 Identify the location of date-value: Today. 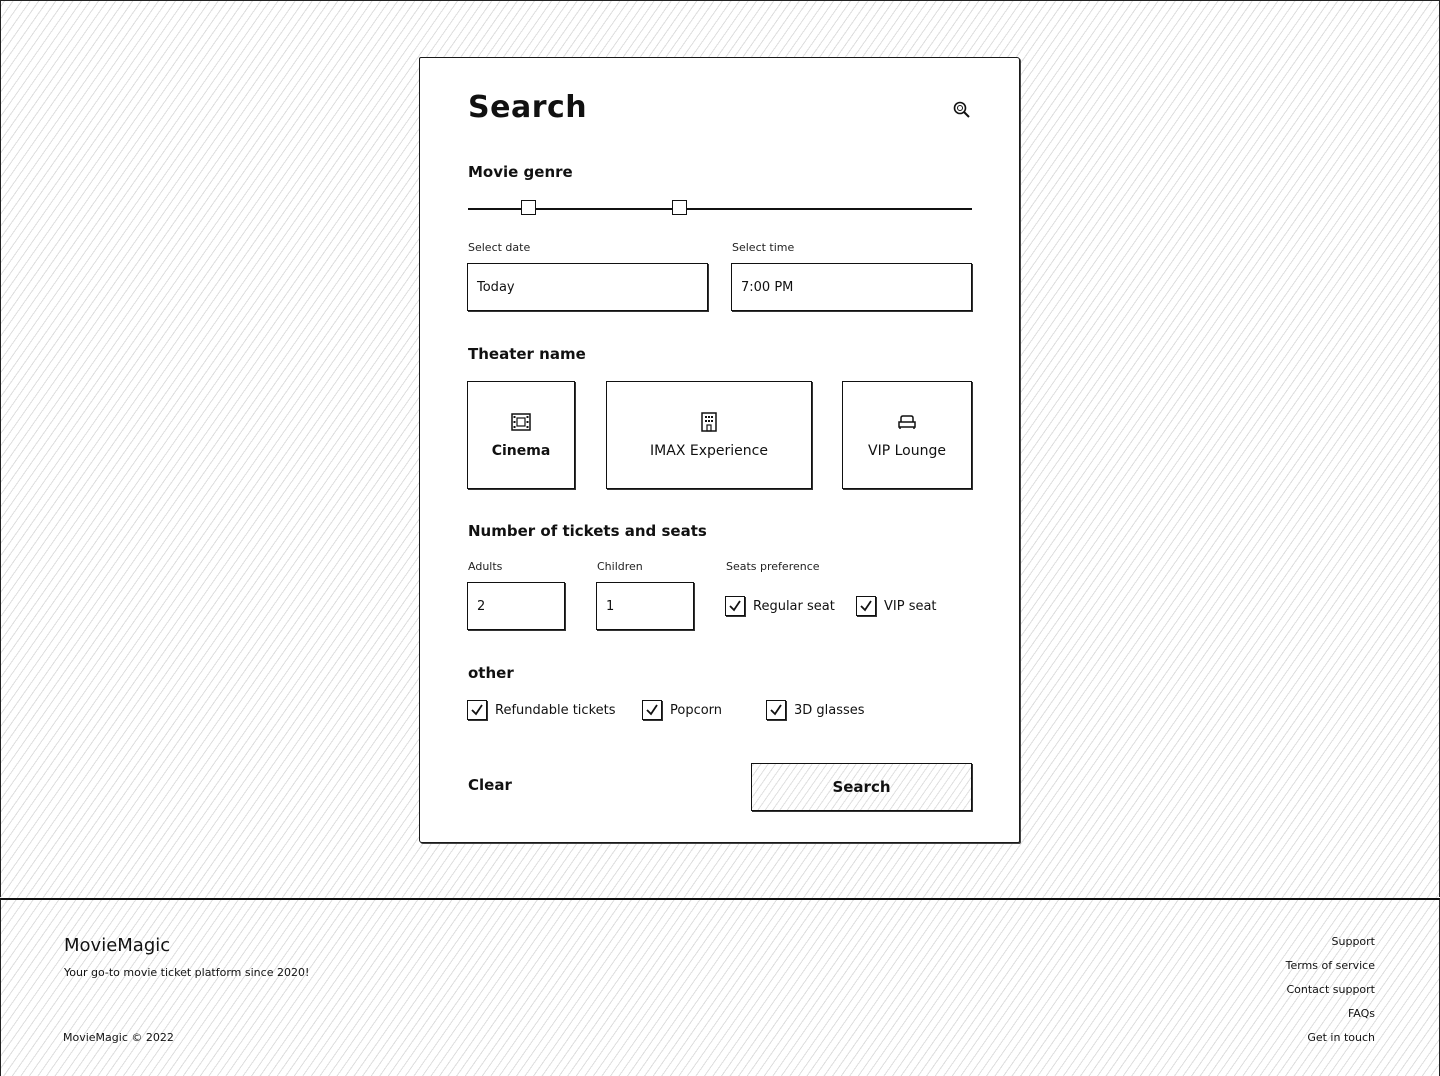
(496, 287).